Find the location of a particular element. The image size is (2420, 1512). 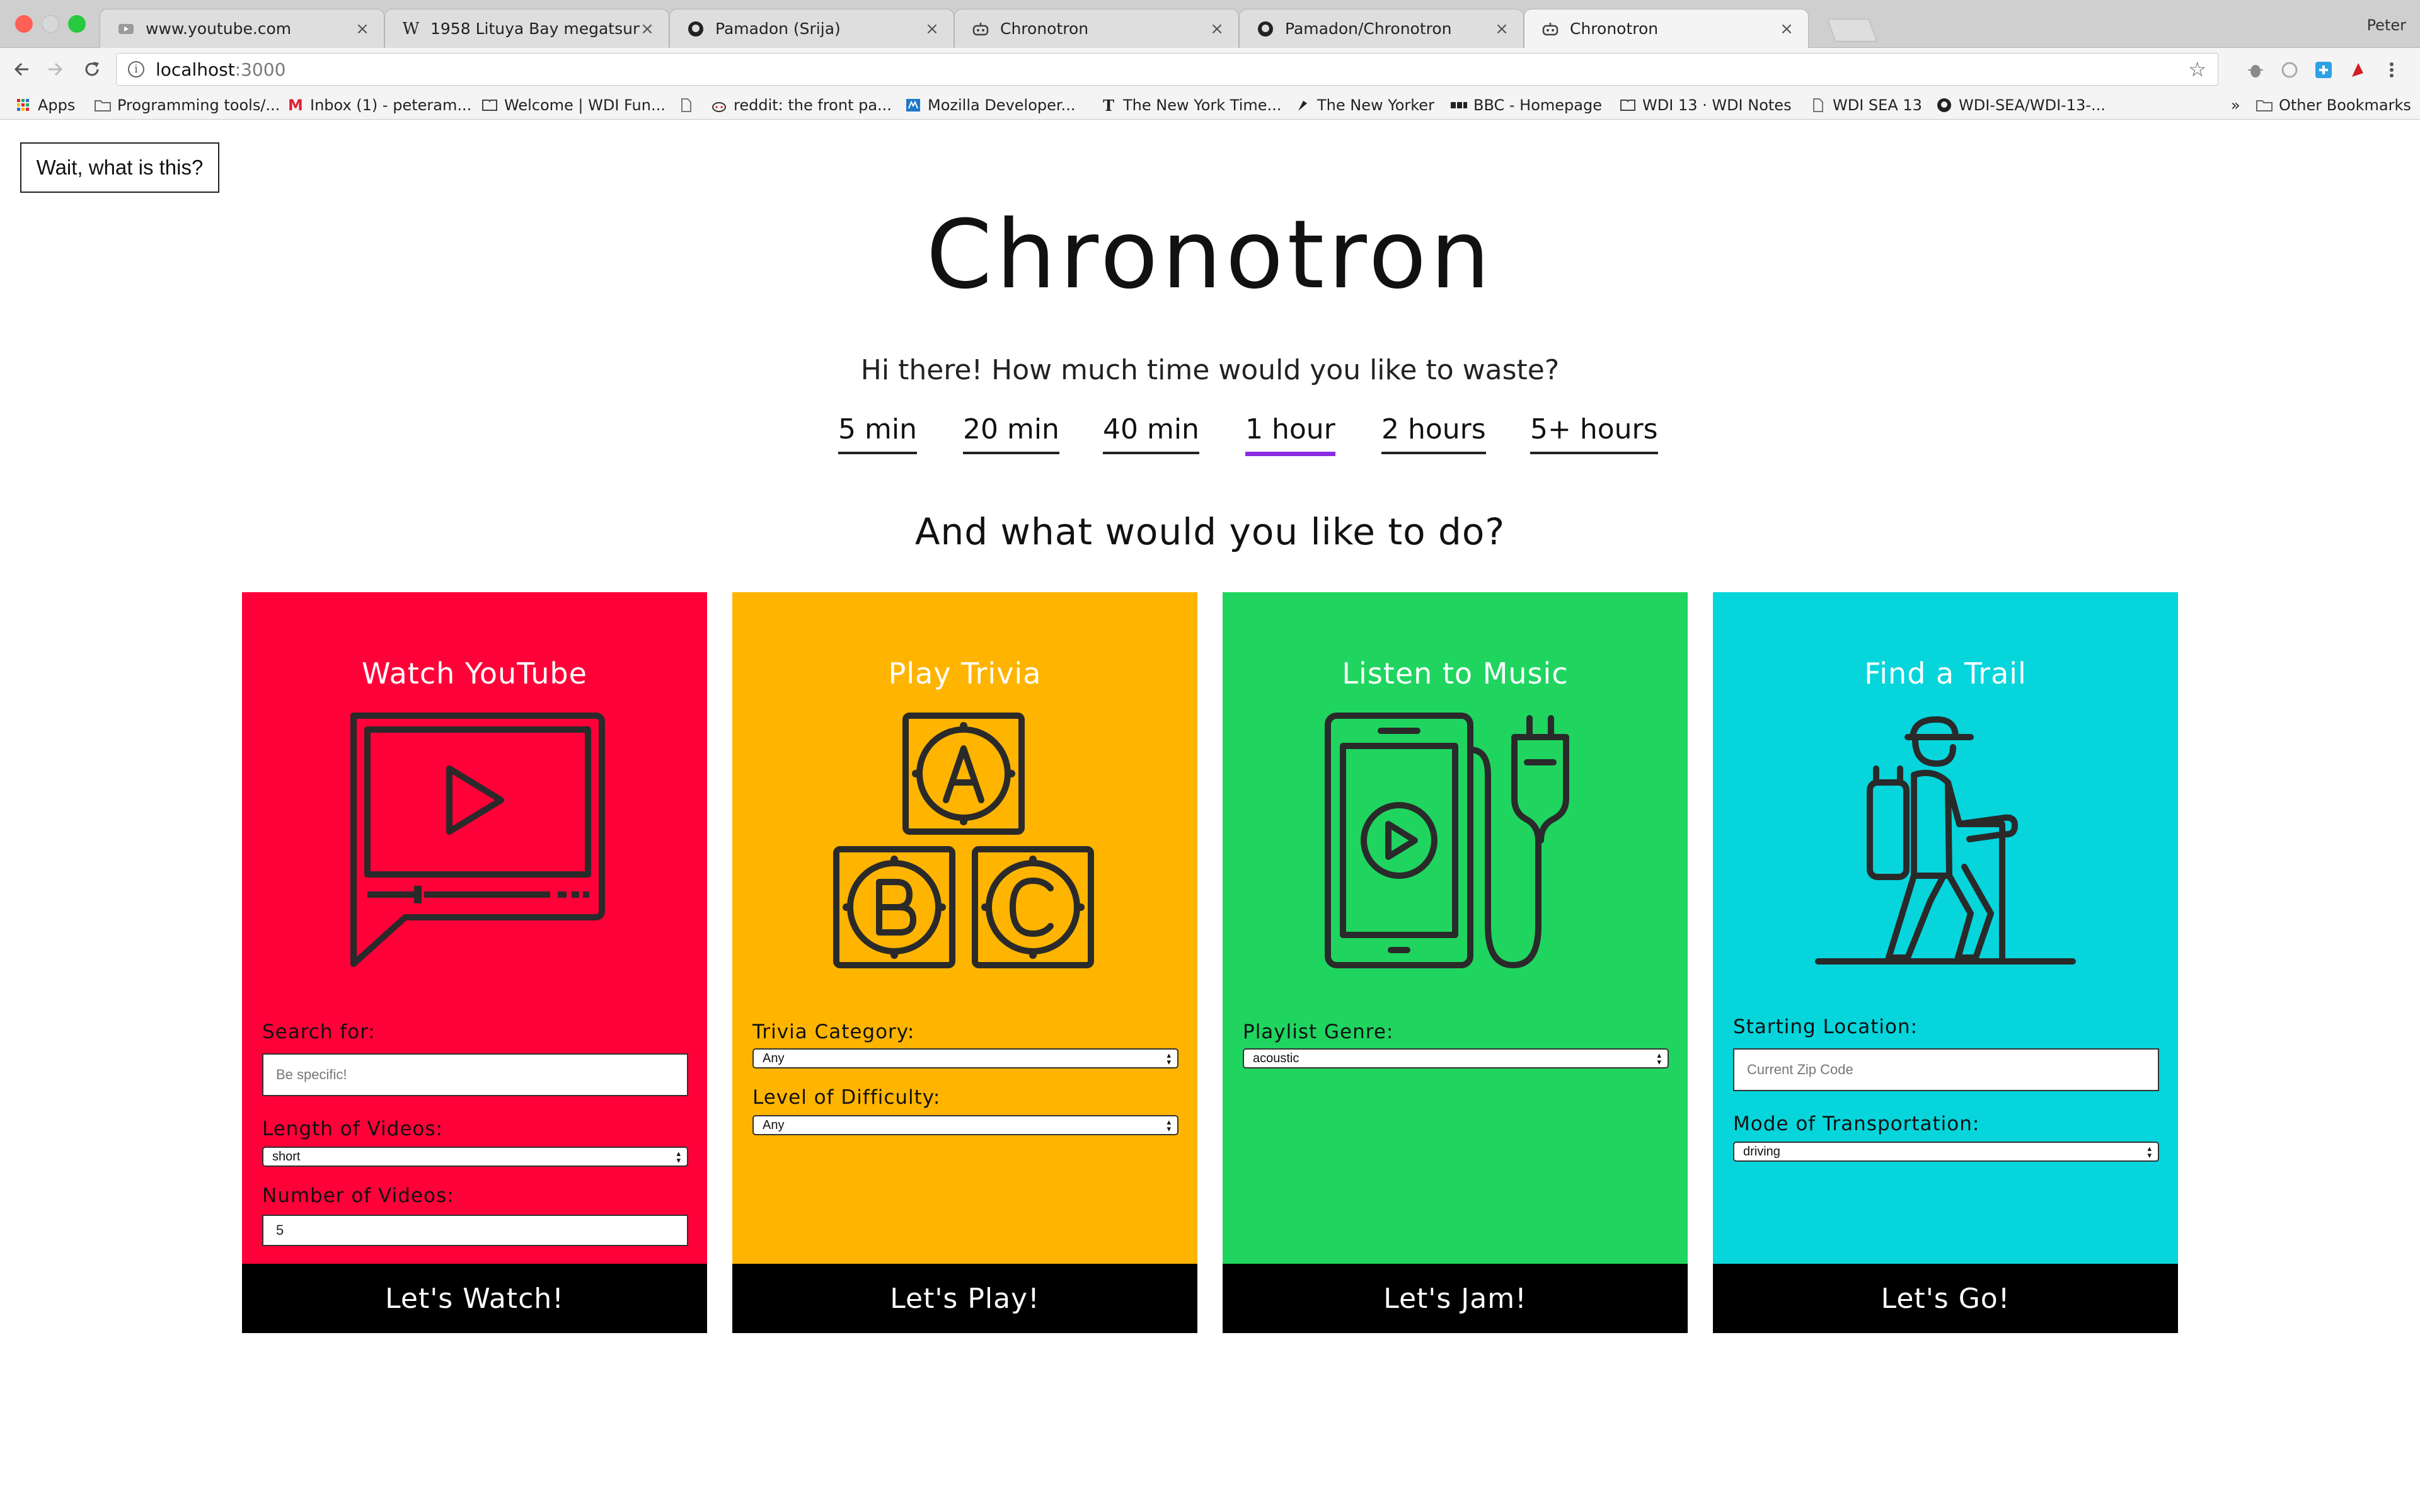

video-search-input is located at coordinates (475, 1074).